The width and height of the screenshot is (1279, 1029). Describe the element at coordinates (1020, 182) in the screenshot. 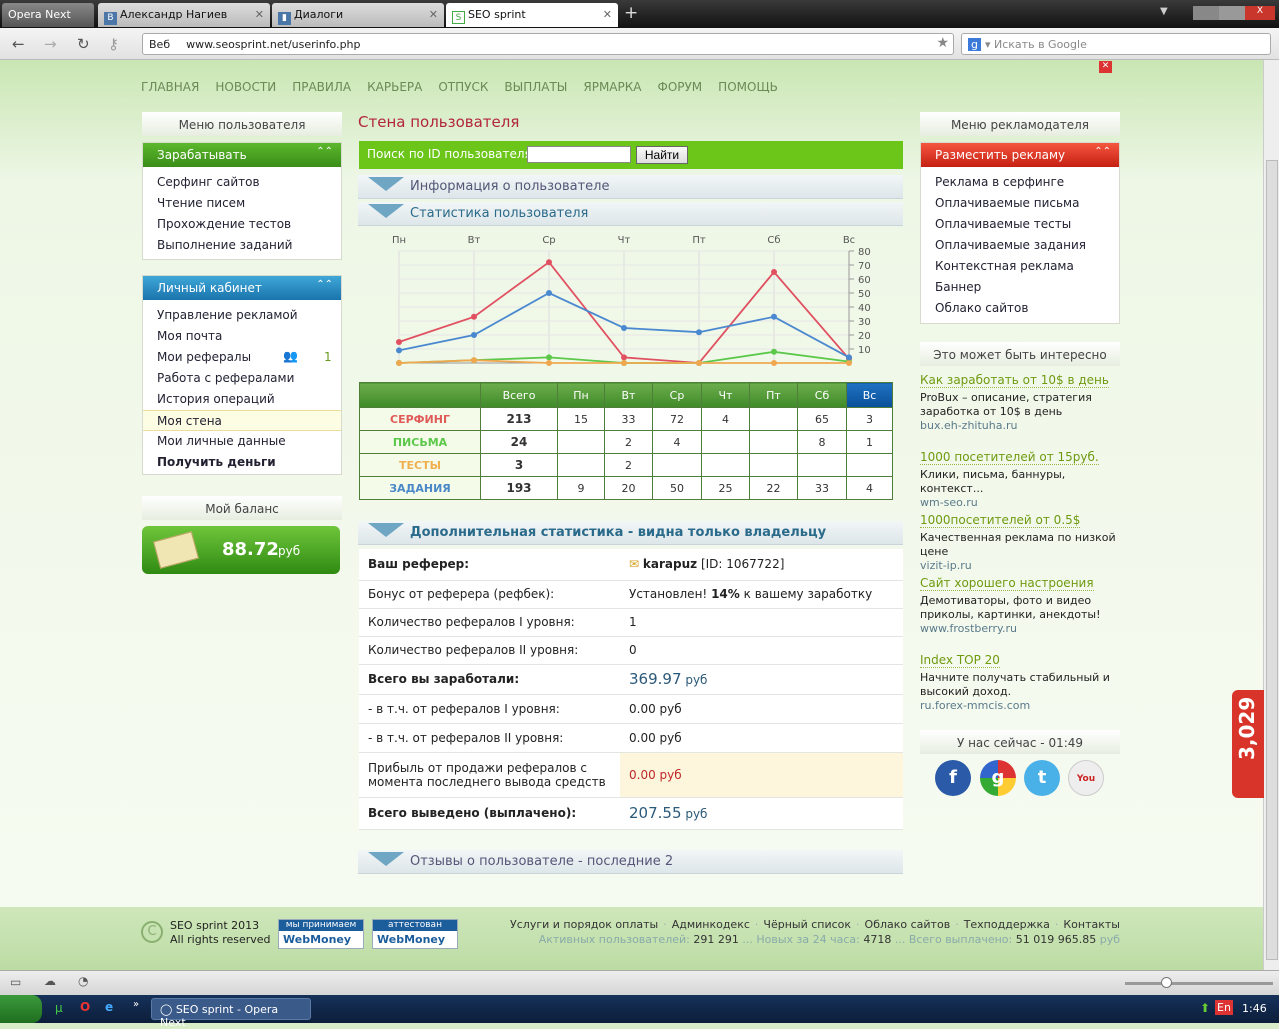

I see `menu-item: Реклама в серфинге` at that location.